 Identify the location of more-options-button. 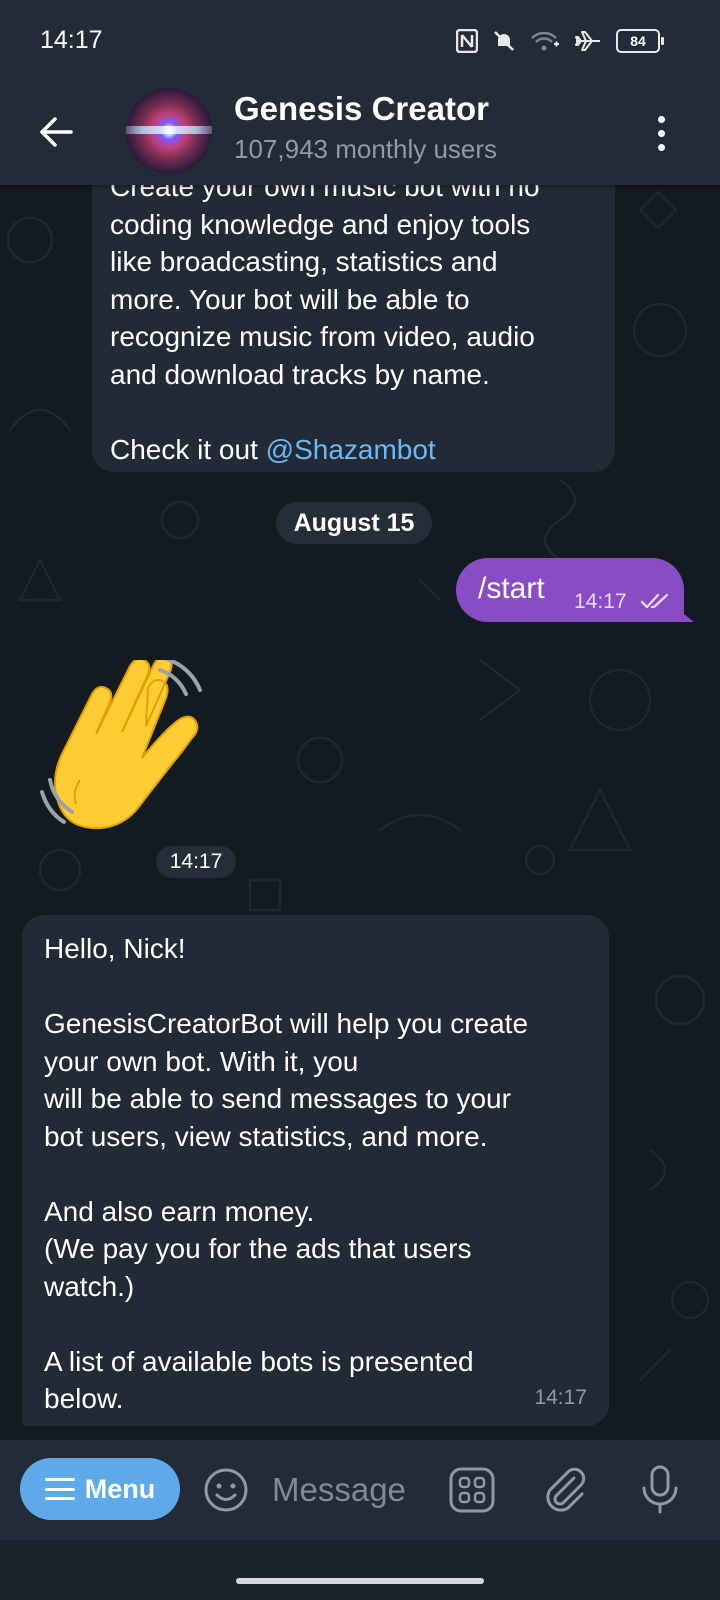
(661, 133).